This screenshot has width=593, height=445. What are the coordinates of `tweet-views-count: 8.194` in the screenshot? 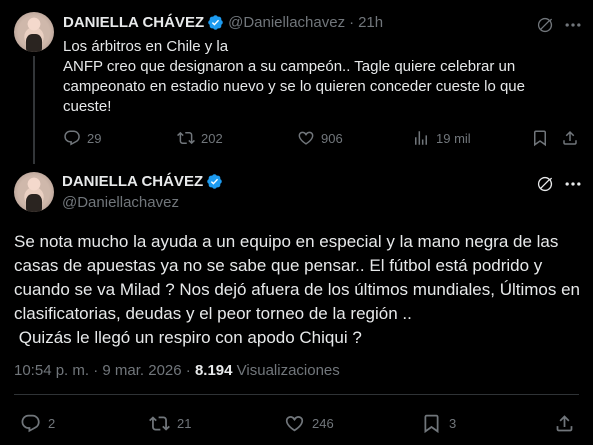 It's located at (213, 370).